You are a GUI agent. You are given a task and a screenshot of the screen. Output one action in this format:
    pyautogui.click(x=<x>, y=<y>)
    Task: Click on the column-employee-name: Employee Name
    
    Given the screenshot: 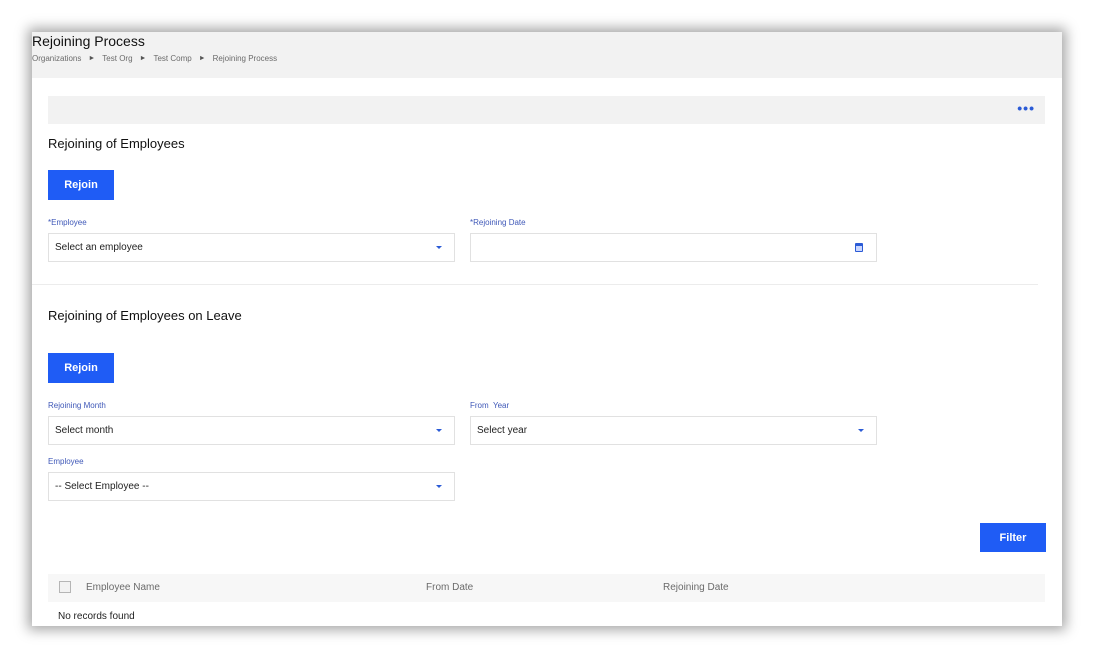 What is the action you would take?
    pyautogui.click(x=123, y=587)
    